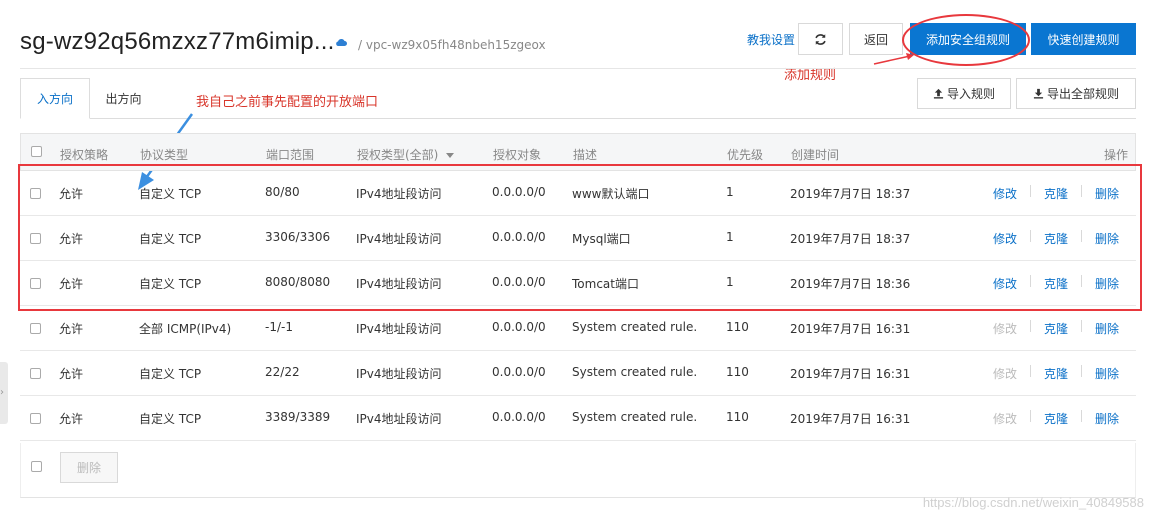 The image size is (1154, 521). What do you see at coordinates (1083, 39) in the screenshot?
I see `quick-create-rule-button: 快速创建规则` at bounding box center [1083, 39].